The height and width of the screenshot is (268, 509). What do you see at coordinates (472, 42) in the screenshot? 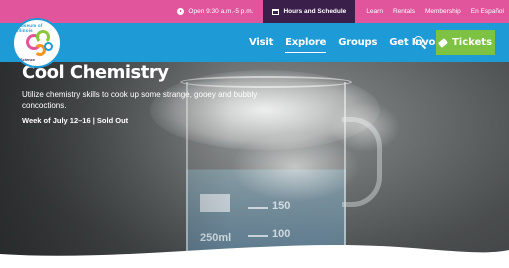
I see `tickets-label: Tickets` at bounding box center [472, 42].